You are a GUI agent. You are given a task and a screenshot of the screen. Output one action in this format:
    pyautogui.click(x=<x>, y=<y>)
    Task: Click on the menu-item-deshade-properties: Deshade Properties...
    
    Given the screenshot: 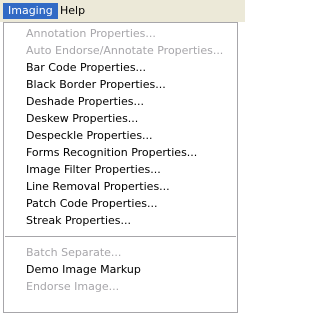 What is the action you would take?
    pyautogui.click(x=120, y=101)
    